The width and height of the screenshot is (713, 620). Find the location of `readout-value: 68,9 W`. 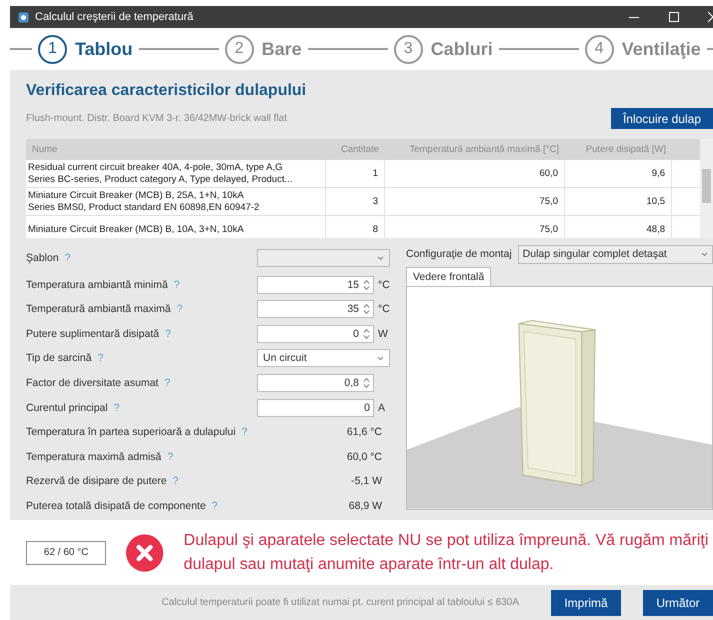

readout-value: 68,9 W is located at coordinates (365, 506).